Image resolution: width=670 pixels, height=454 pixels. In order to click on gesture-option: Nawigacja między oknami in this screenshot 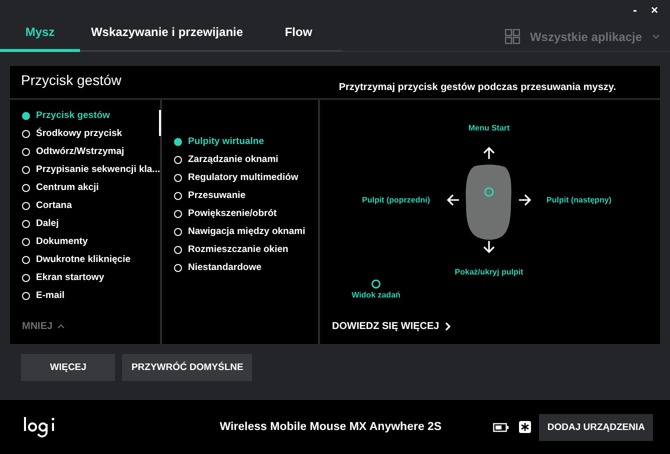, I will do `click(246, 232)`.